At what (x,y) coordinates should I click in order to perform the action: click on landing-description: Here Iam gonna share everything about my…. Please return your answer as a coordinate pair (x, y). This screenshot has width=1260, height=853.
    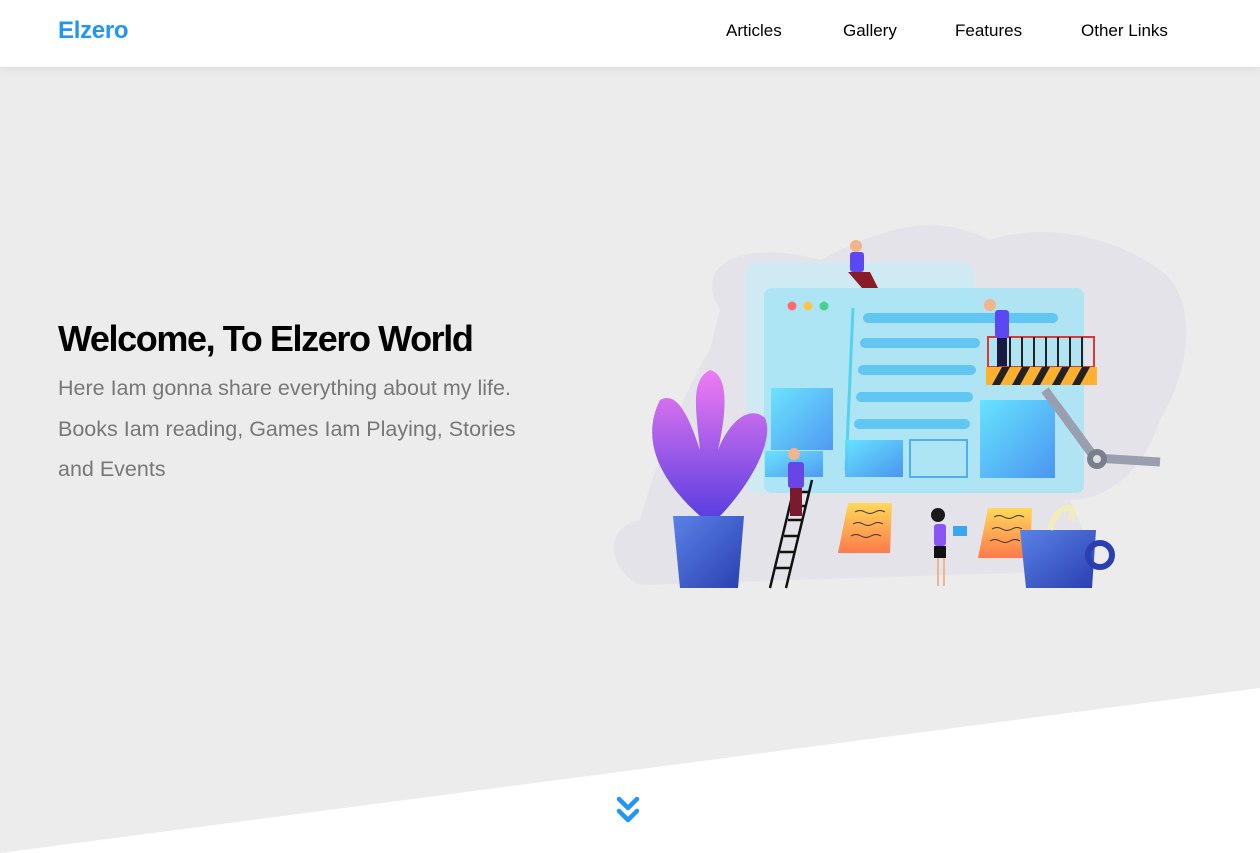
    Looking at the image, I should click on (287, 428).